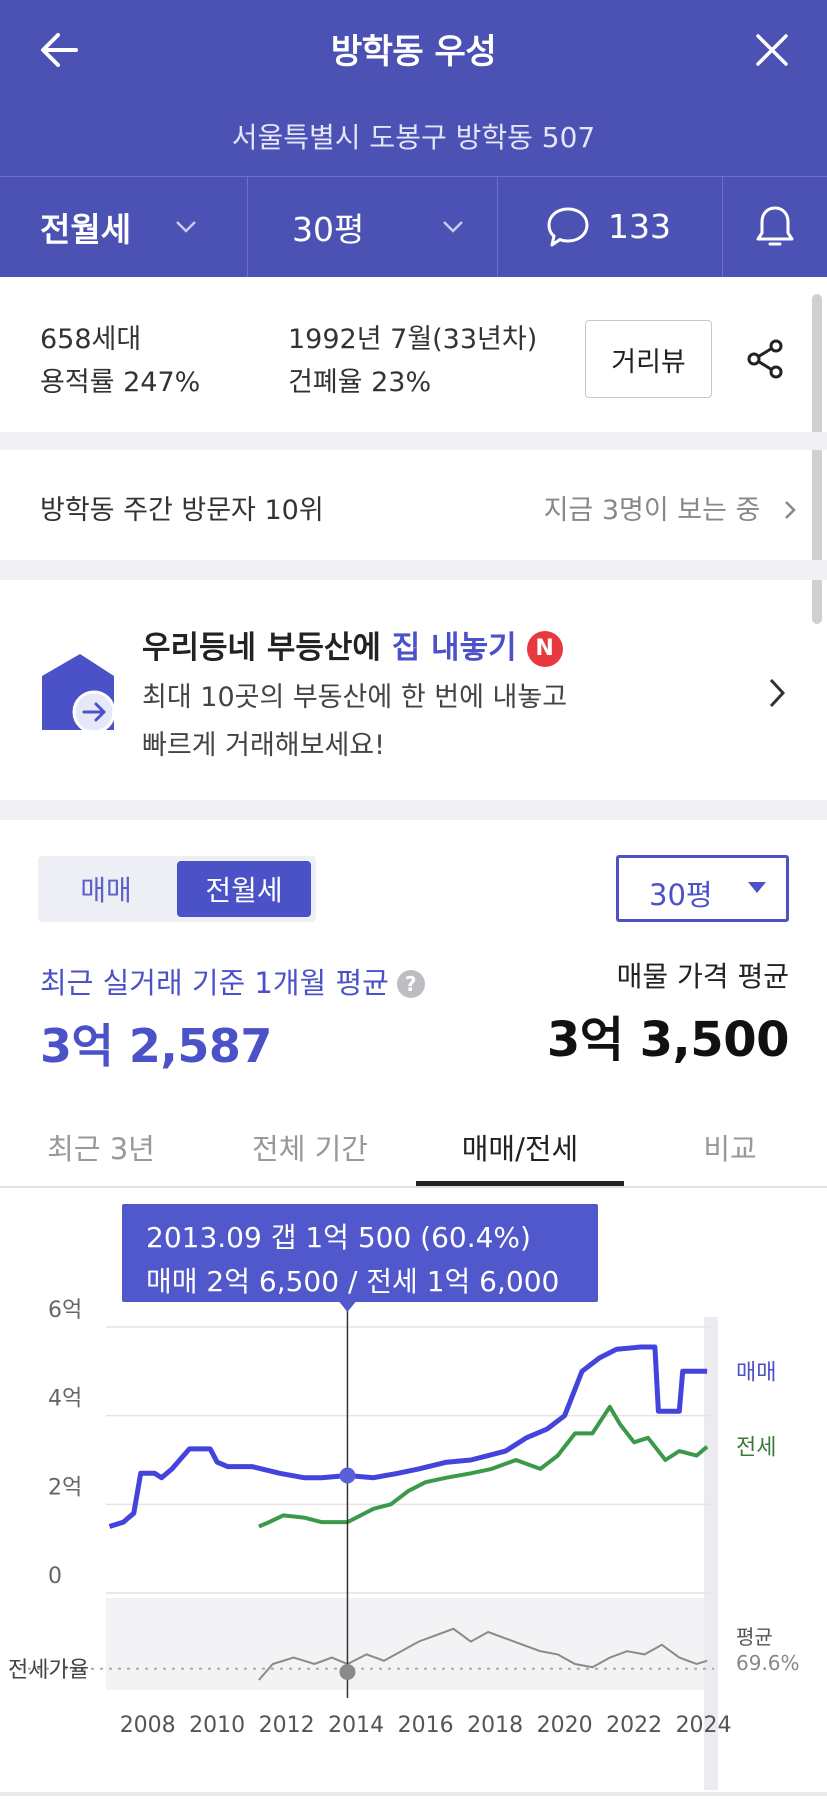 This screenshot has width=827, height=1804. I want to click on help-icon: ?, so click(410, 984).